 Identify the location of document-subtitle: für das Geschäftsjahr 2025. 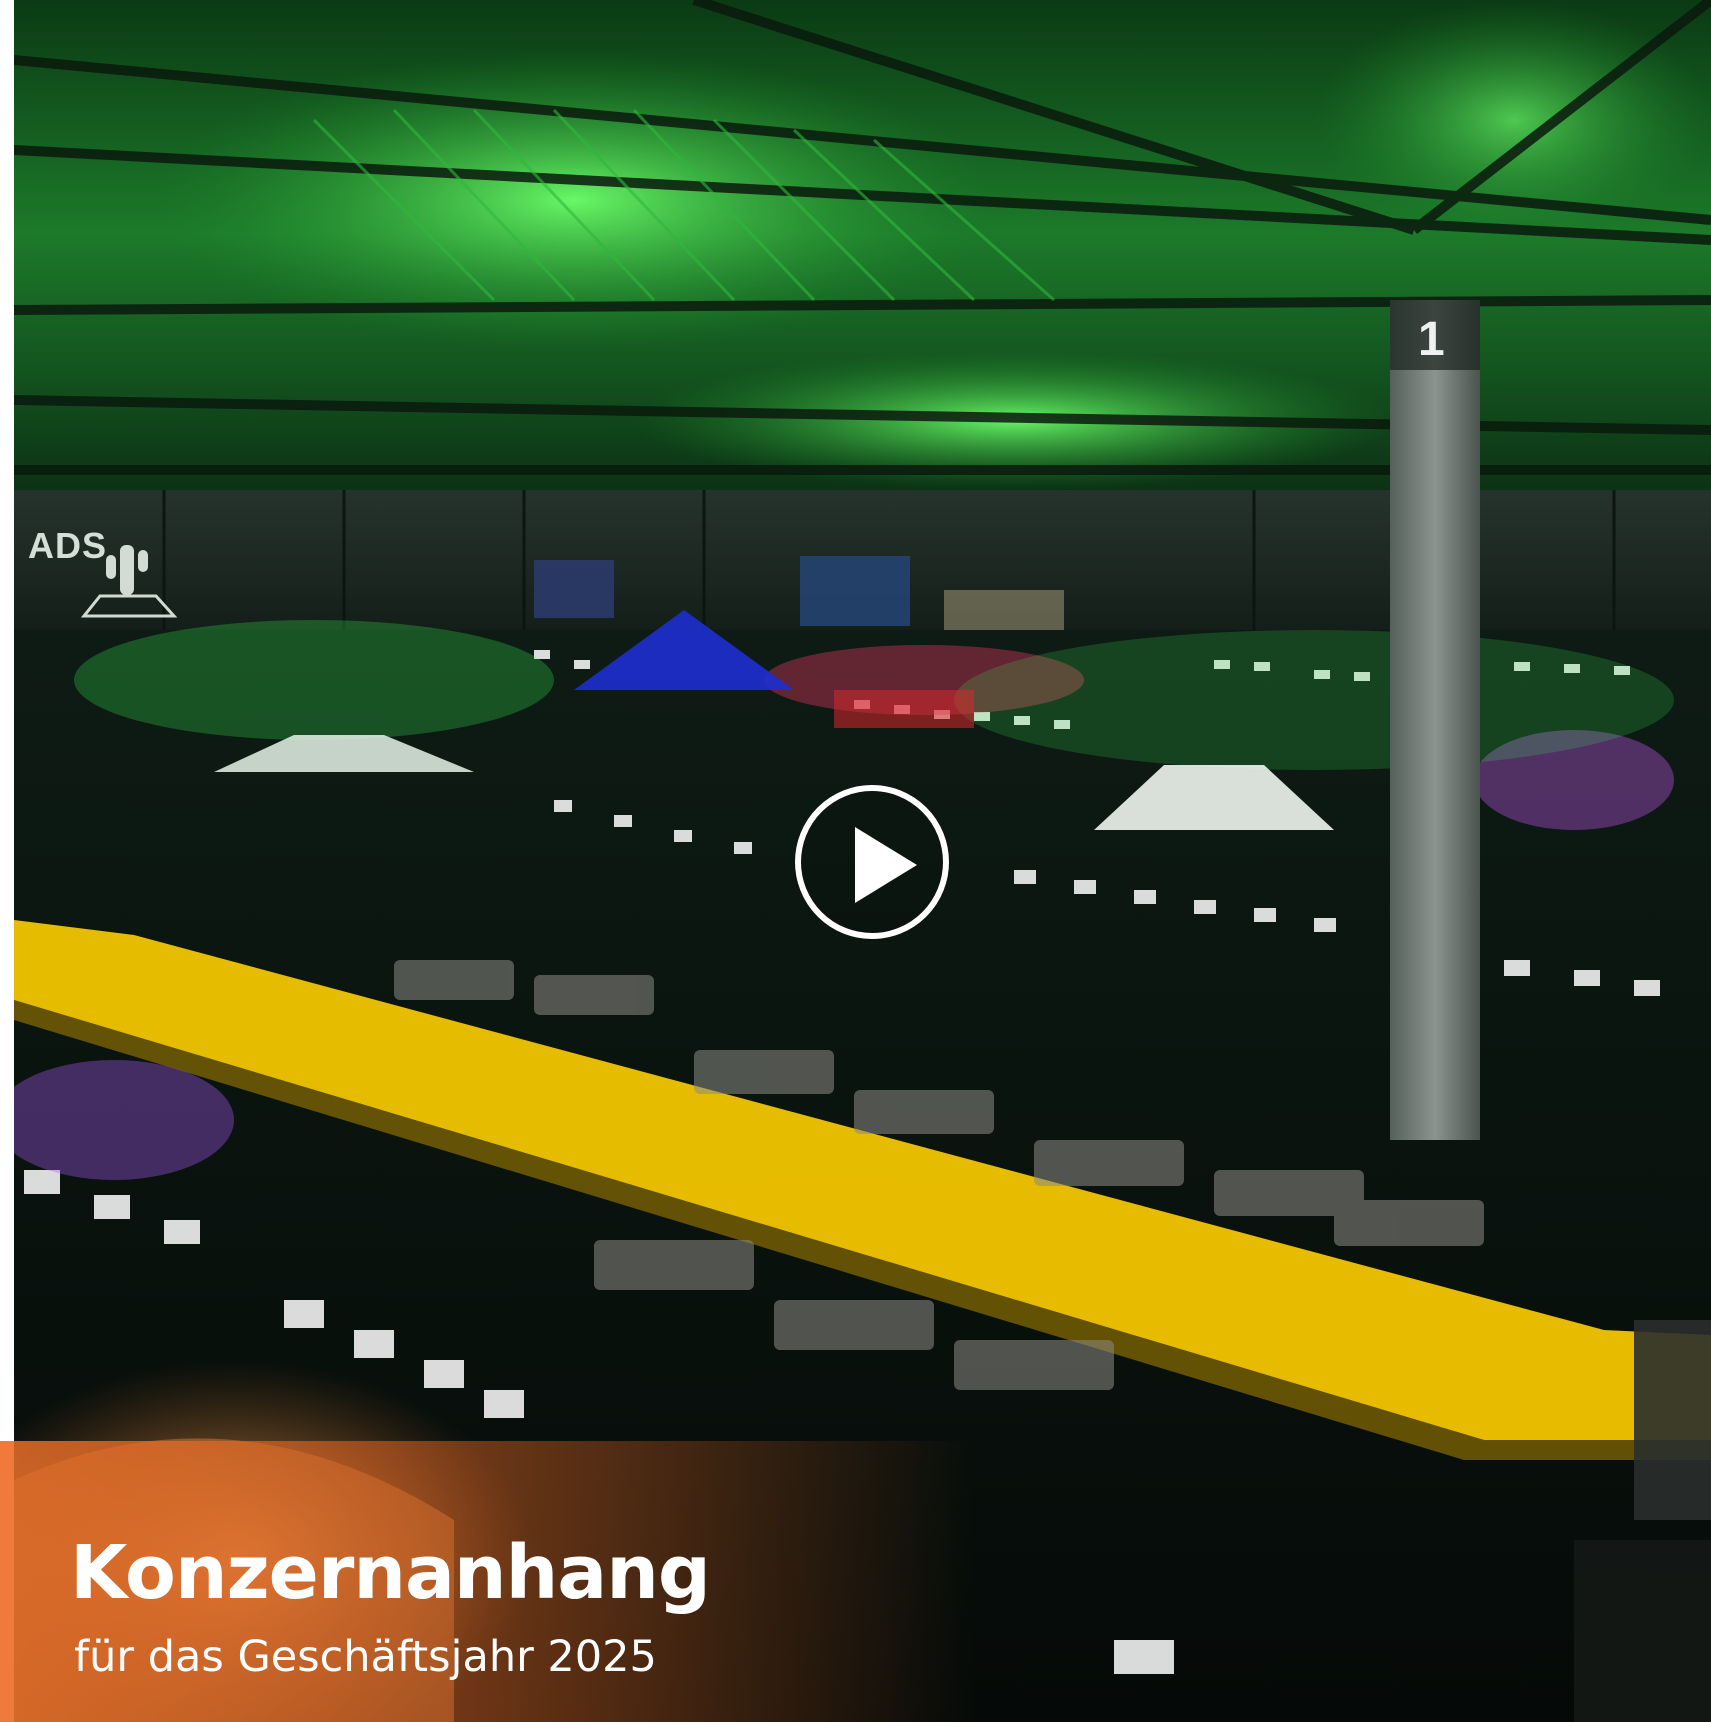
(365, 1657).